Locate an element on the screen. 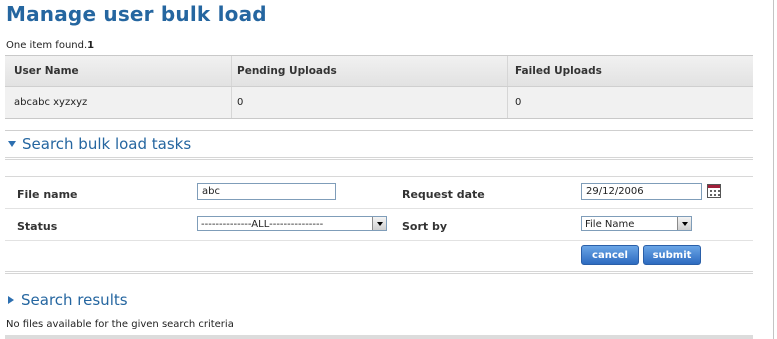 The image size is (777, 339). file-name-input: abc is located at coordinates (266, 191).